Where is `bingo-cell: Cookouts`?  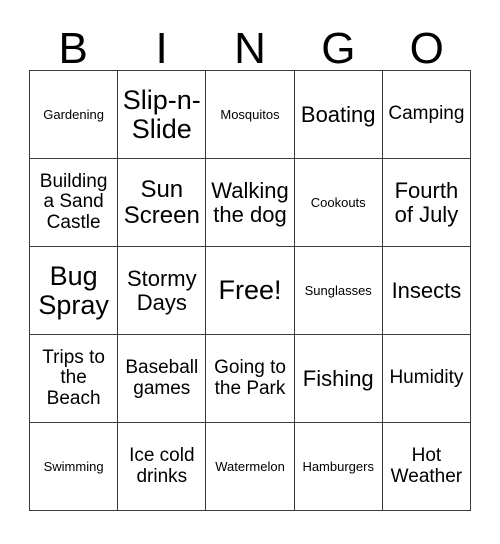
bingo-cell: Cookouts is located at coordinates (338, 203).